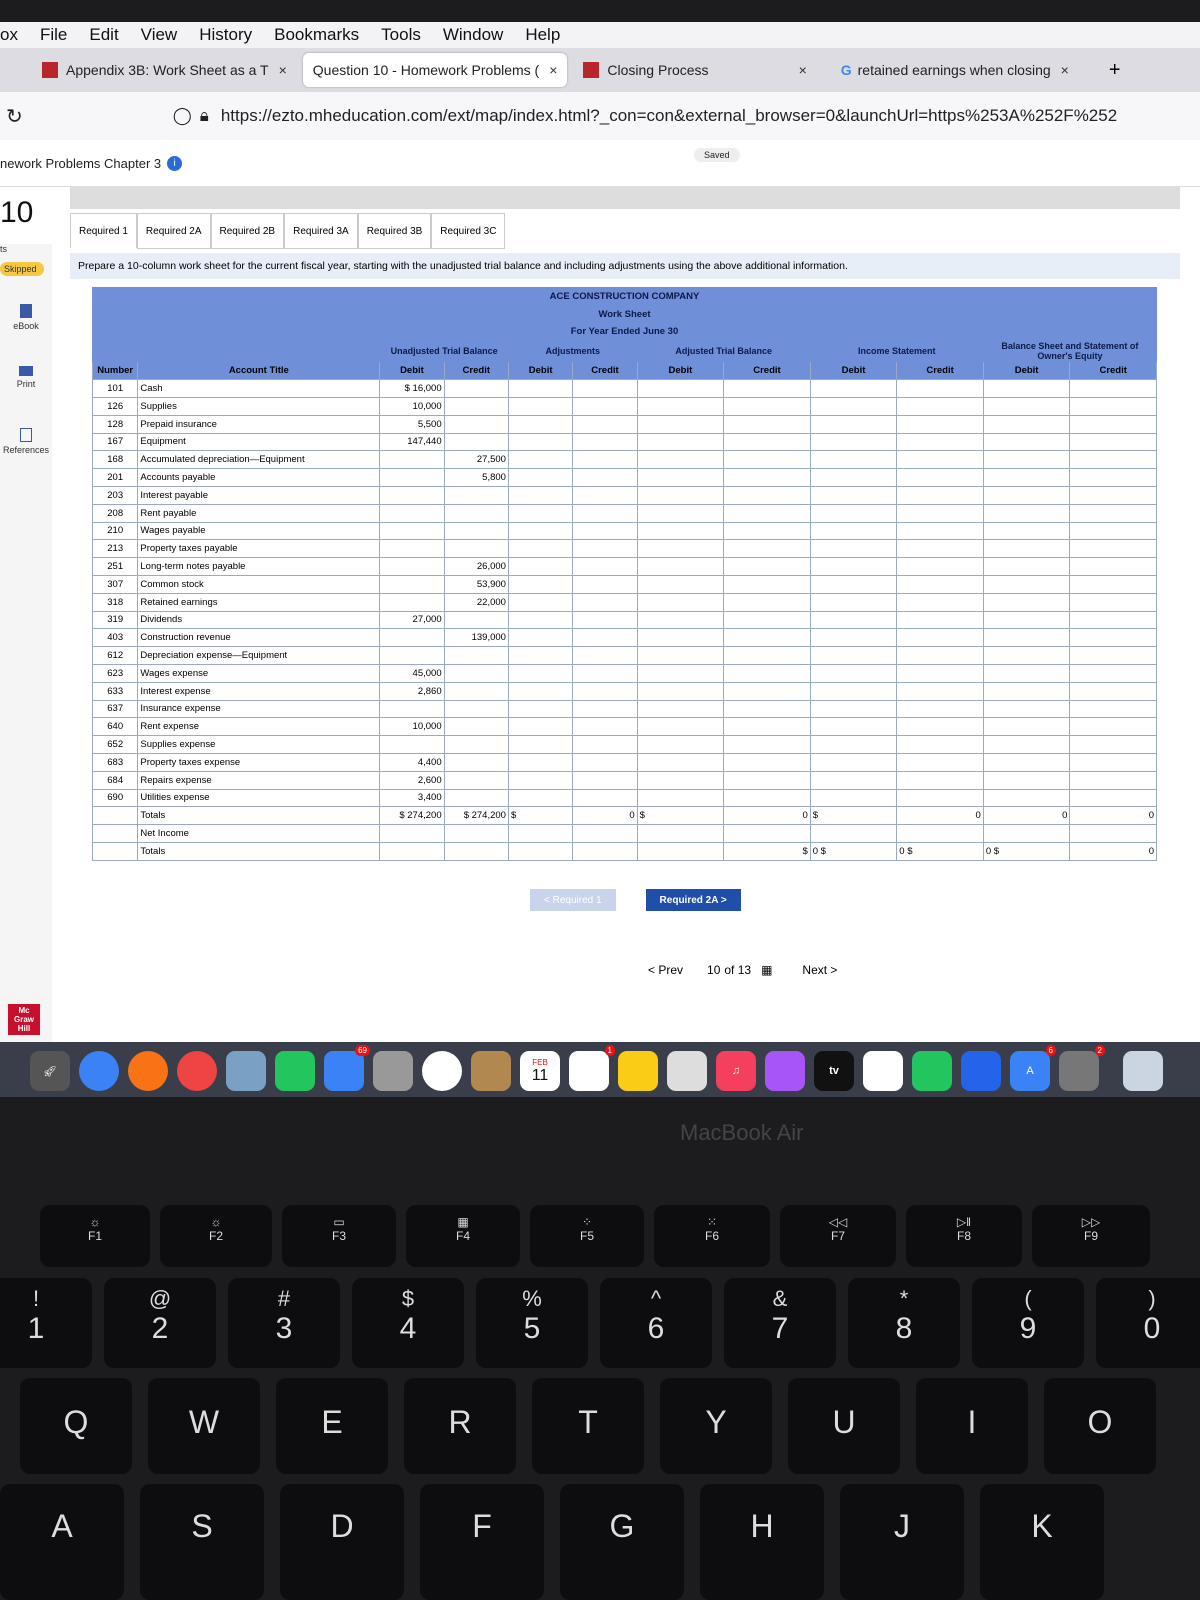 Image resolution: width=1200 pixels, height=1600 pixels. I want to click on key: & 7, so click(780, 1323).